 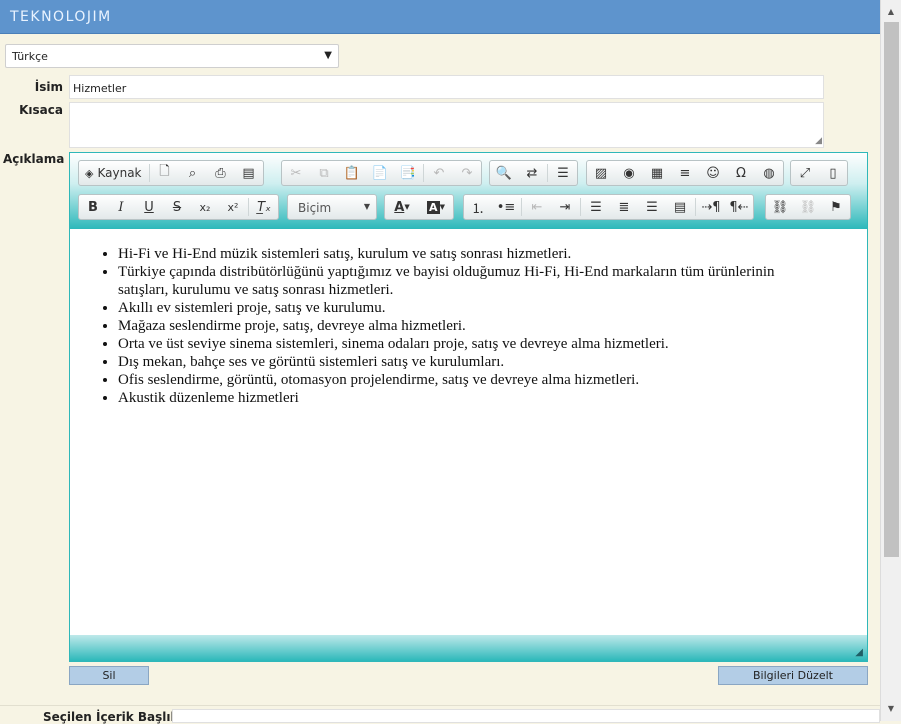 I want to click on ltr-icon: ⇢¶, so click(x=711, y=207).